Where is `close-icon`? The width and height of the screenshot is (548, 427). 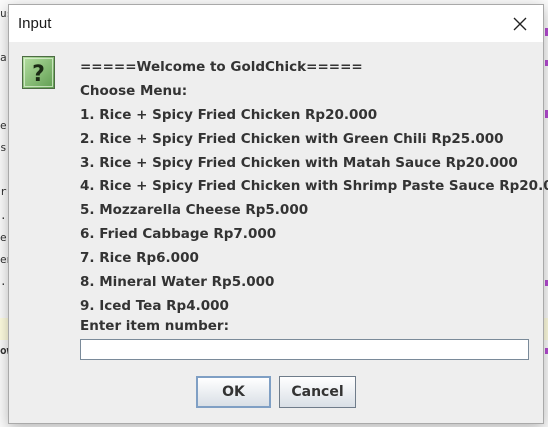 close-icon is located at coordinates (520, 23).